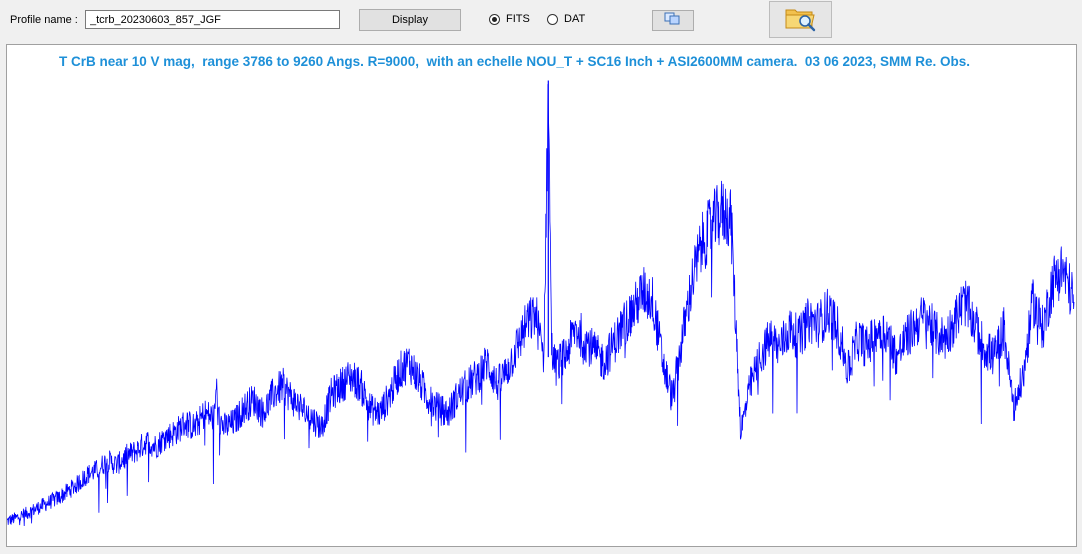  What do you see at coordinates (212, 19) in the screenshot?
I see `profile-name-input` at bounding box center [212, 19].